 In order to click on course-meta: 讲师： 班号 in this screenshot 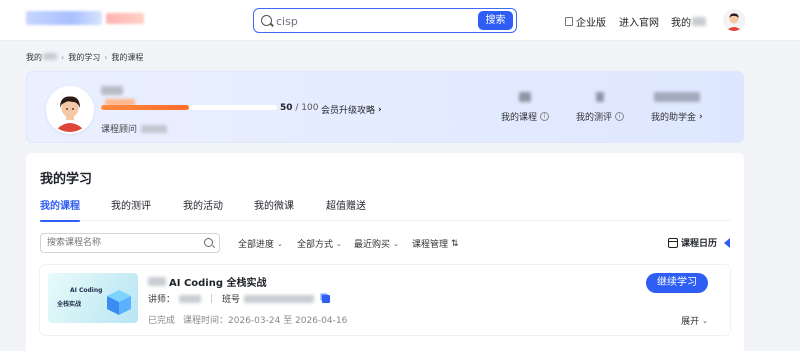, I will do `click(239, 298)`.